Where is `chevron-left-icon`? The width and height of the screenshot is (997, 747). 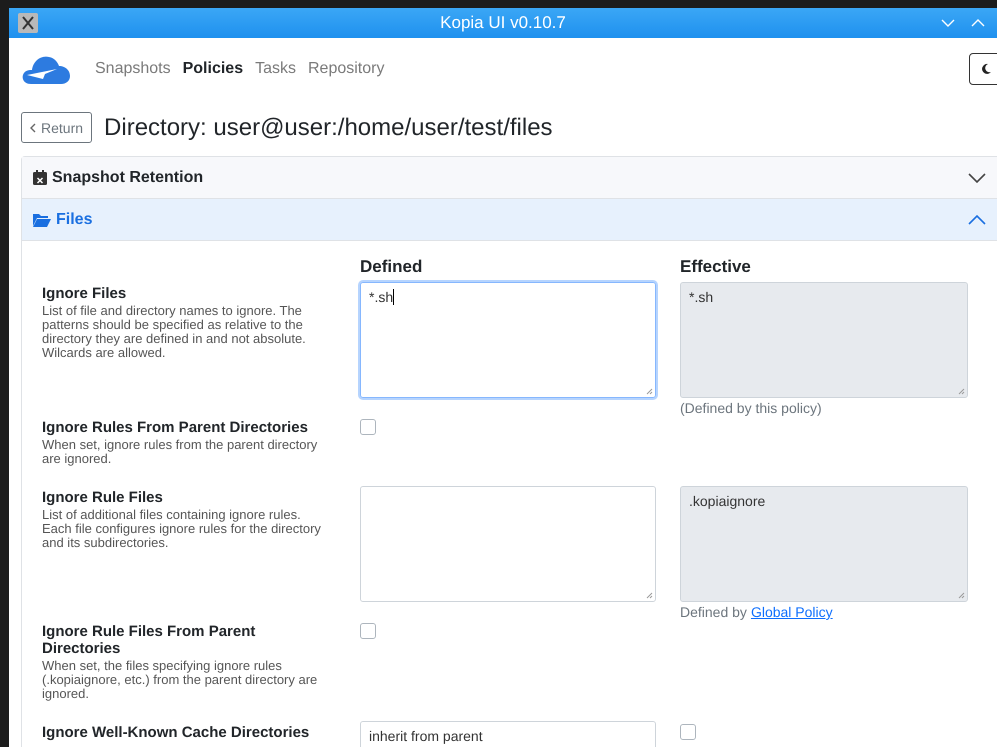
chevron-left-icon is located at coordinates (33, 127).